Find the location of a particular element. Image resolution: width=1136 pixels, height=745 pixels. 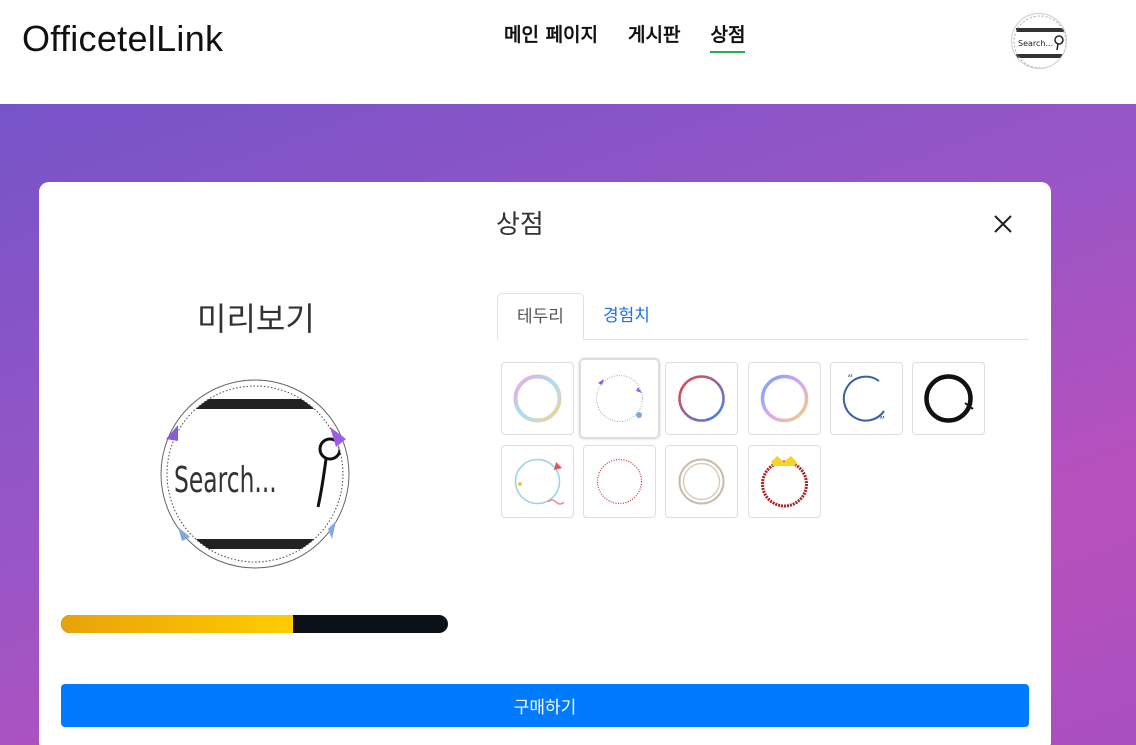

arrow-triangle-ring-icon is located at coordinates (619, 398).